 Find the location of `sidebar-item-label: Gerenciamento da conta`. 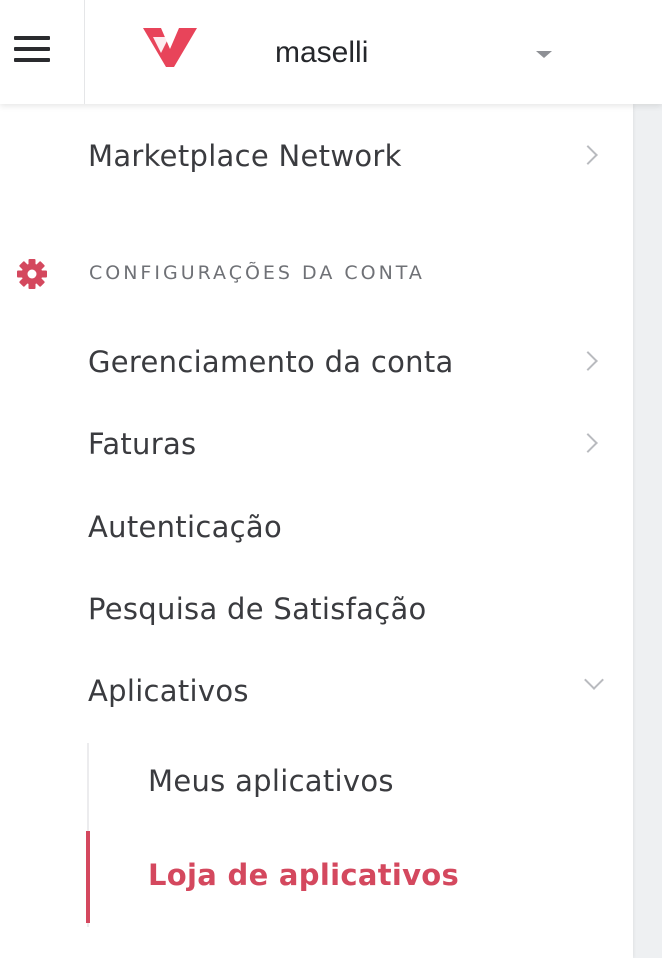

sidebar-item-label: Gerenciamento da conta is located at coordinates (271, 362).